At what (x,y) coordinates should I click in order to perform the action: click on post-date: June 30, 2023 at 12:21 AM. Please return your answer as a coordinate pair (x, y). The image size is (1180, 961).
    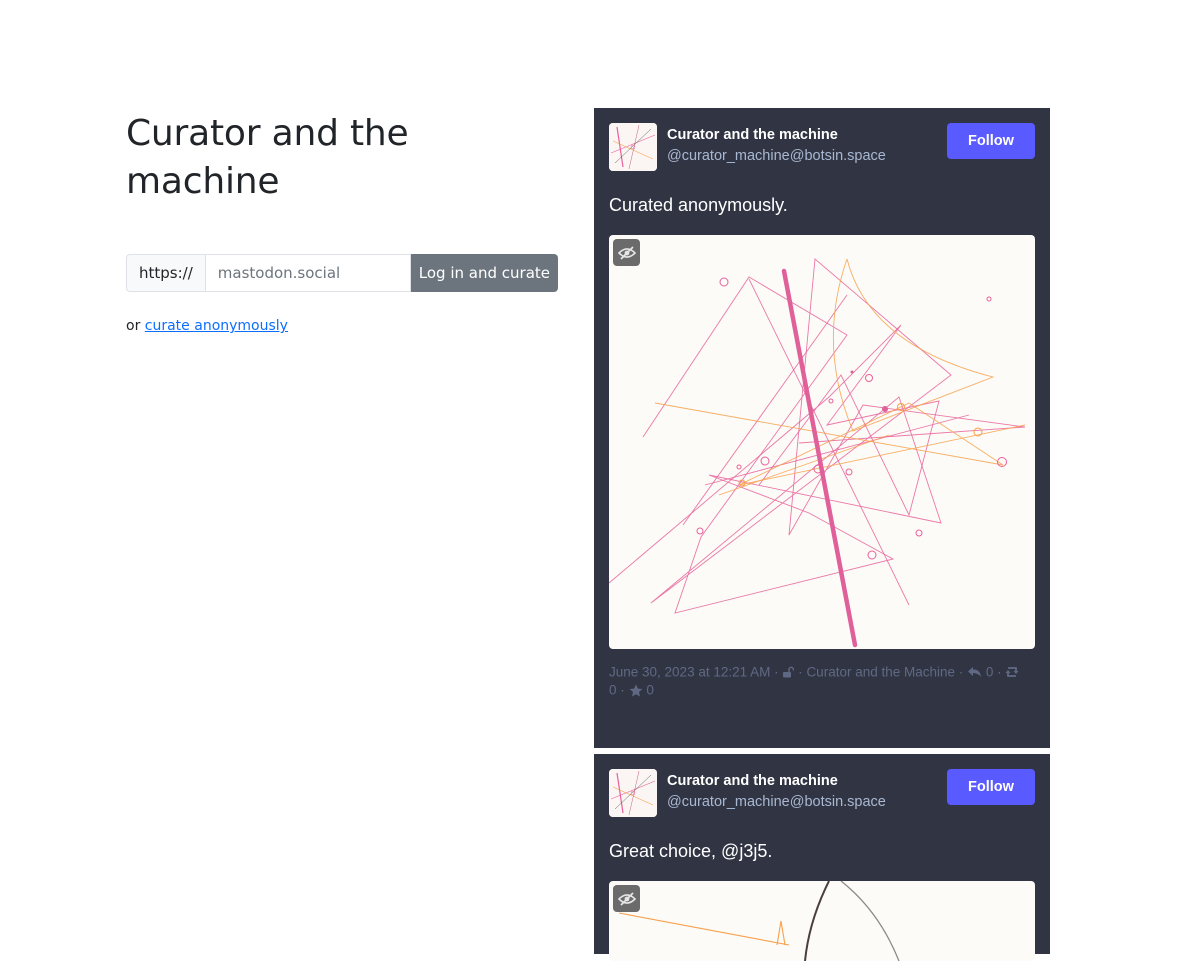
    Looking at the image, I should click on (689, 671).